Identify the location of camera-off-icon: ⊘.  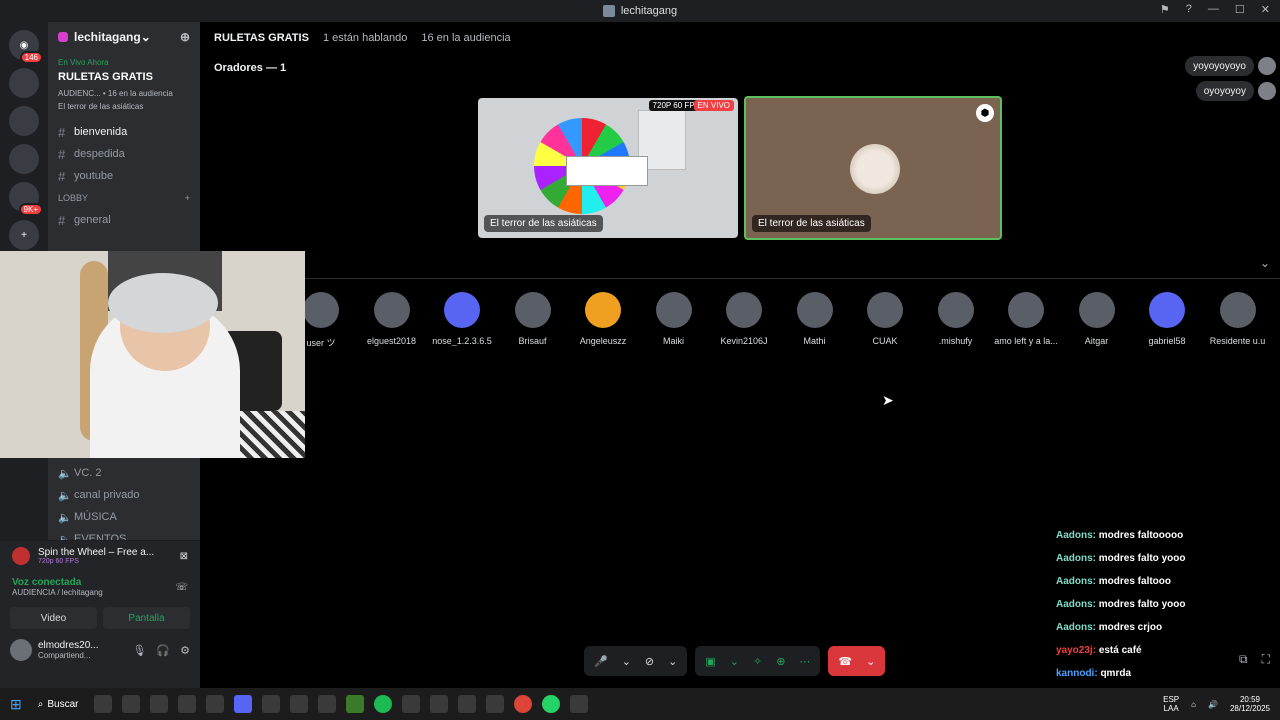
(649, 661).